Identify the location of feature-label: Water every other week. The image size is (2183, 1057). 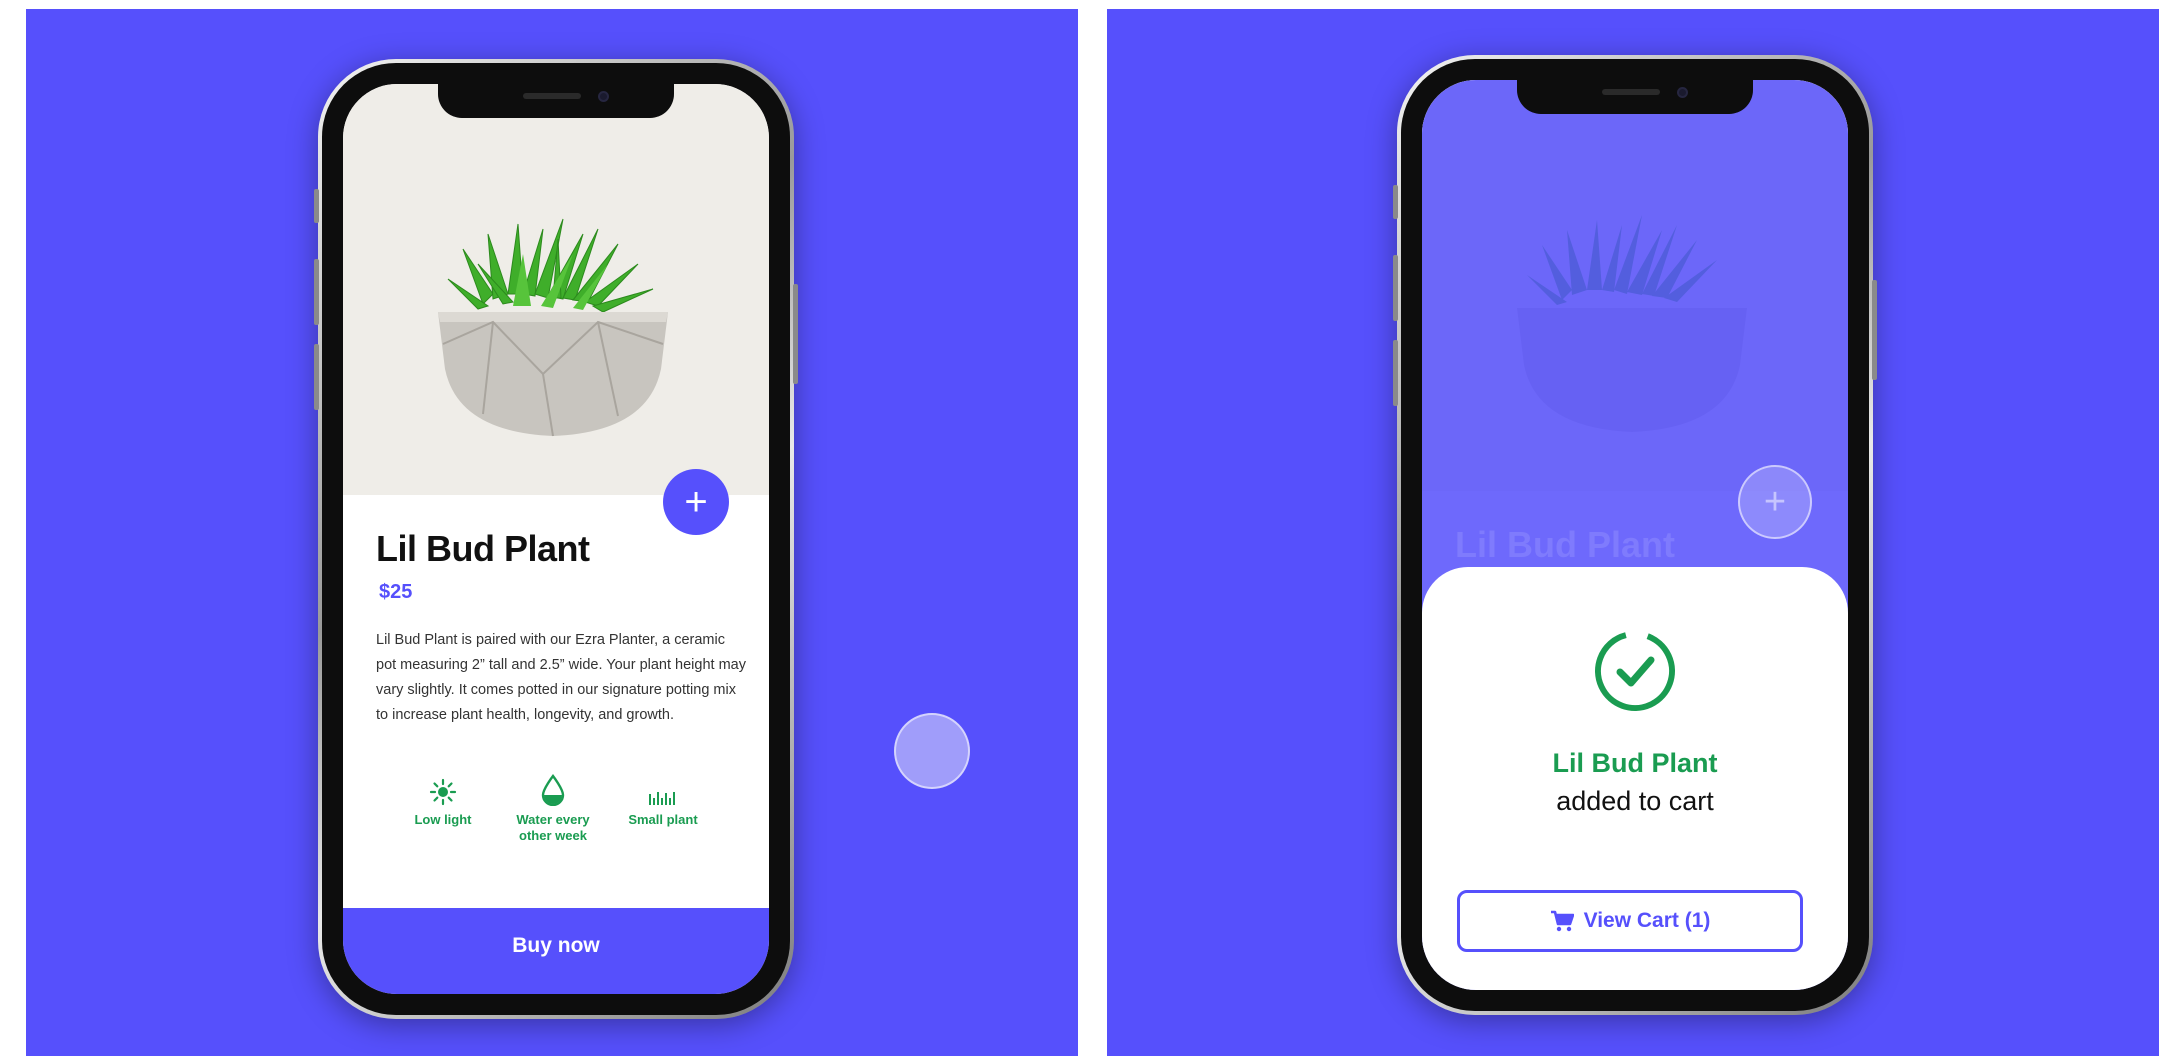
(553, 827).